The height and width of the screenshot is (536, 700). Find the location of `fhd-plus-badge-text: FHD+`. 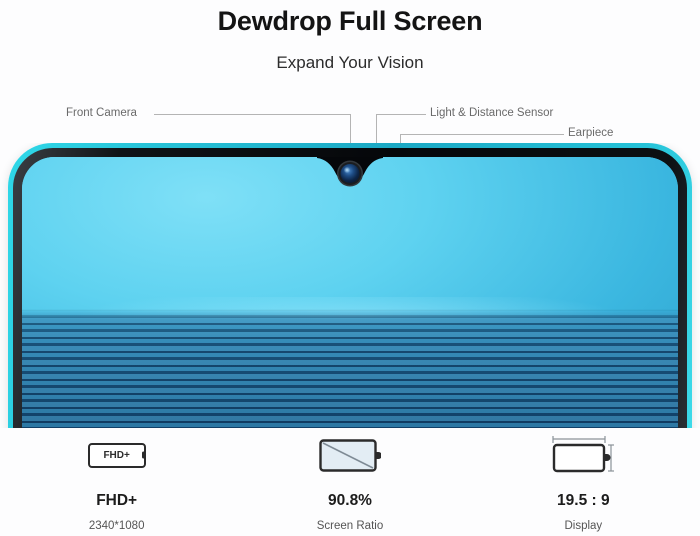

fhd-plus-badge-text: FHD+ is located at coordinates (116, 455).